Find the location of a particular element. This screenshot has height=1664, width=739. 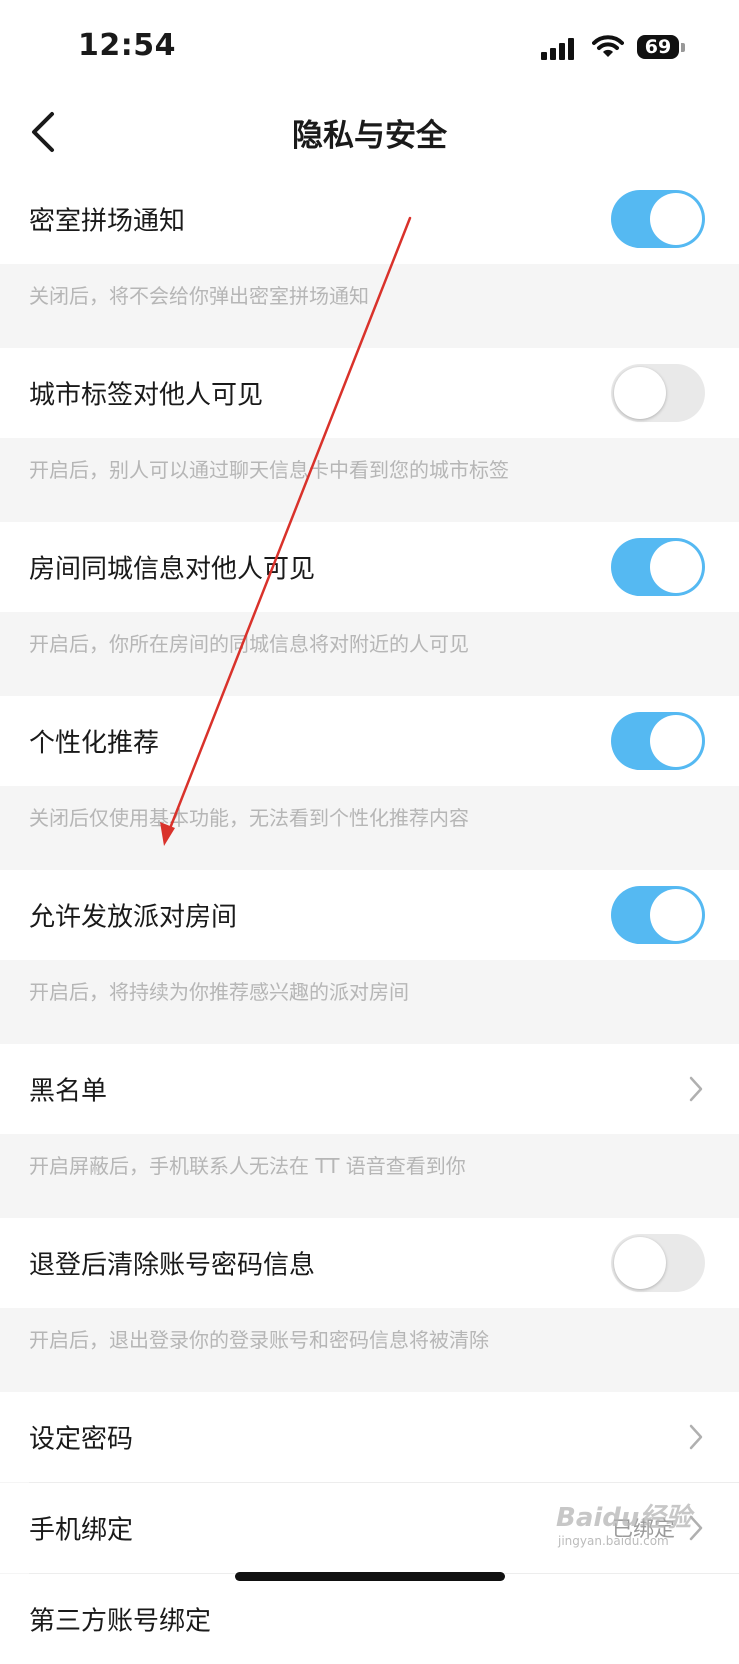

battery-level: 69 is located at coordinates (658, 47).